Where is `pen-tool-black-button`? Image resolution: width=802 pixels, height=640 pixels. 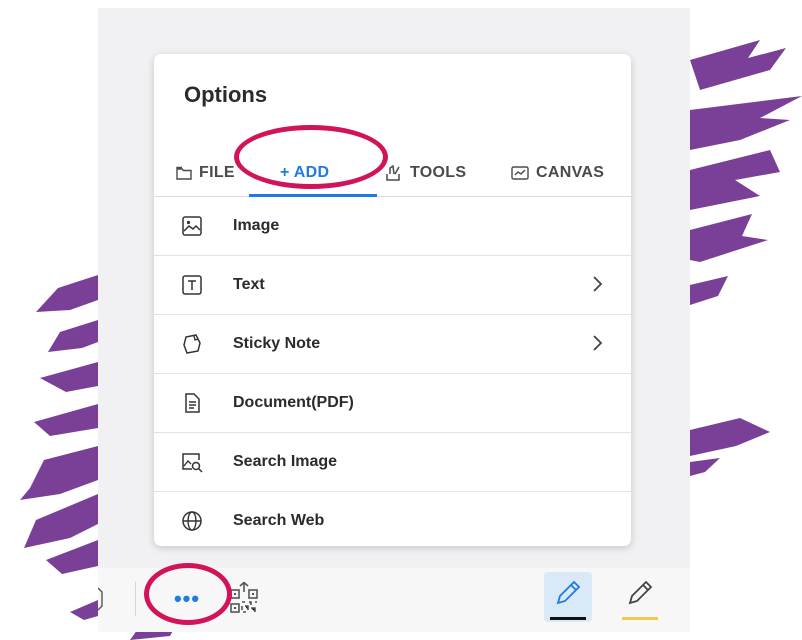 pen-tool-black-button is located at coordinates (568, 597).